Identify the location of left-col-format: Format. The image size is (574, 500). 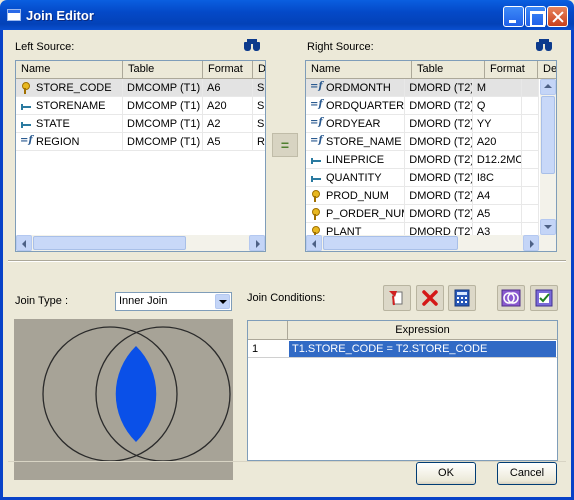
(228, 70).